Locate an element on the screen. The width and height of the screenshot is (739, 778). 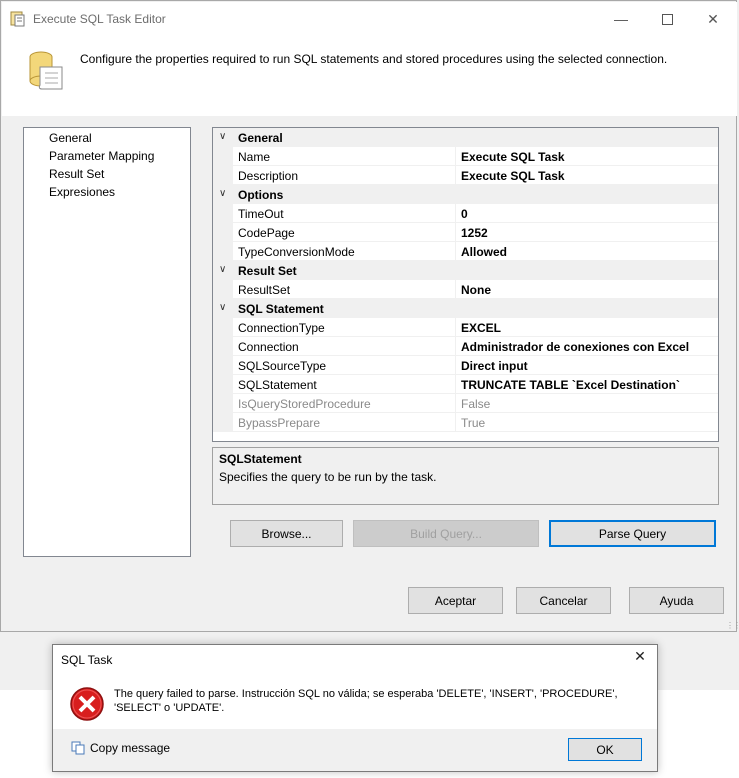
property-name: BypassPrepare is located at coordinates (279, 423).